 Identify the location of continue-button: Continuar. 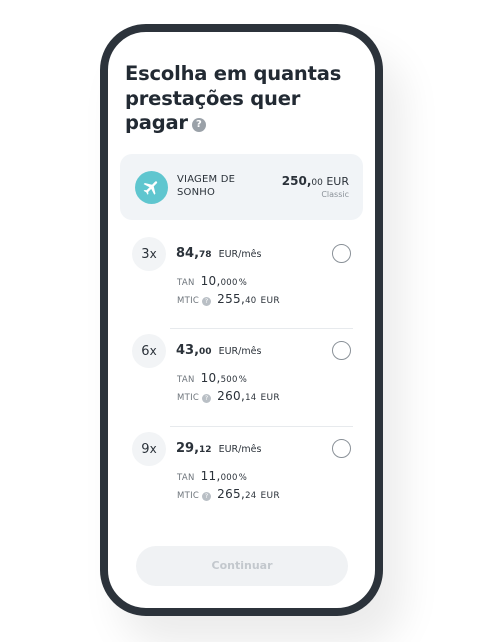
(242, 566).